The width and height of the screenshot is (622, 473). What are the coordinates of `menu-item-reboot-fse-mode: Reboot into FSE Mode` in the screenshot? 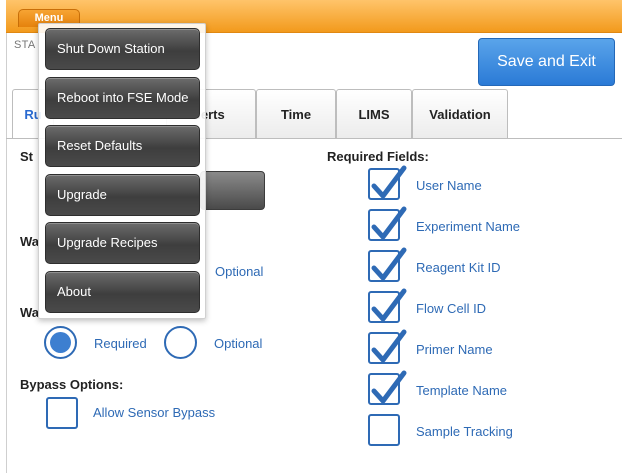 It's located at (122, 98).